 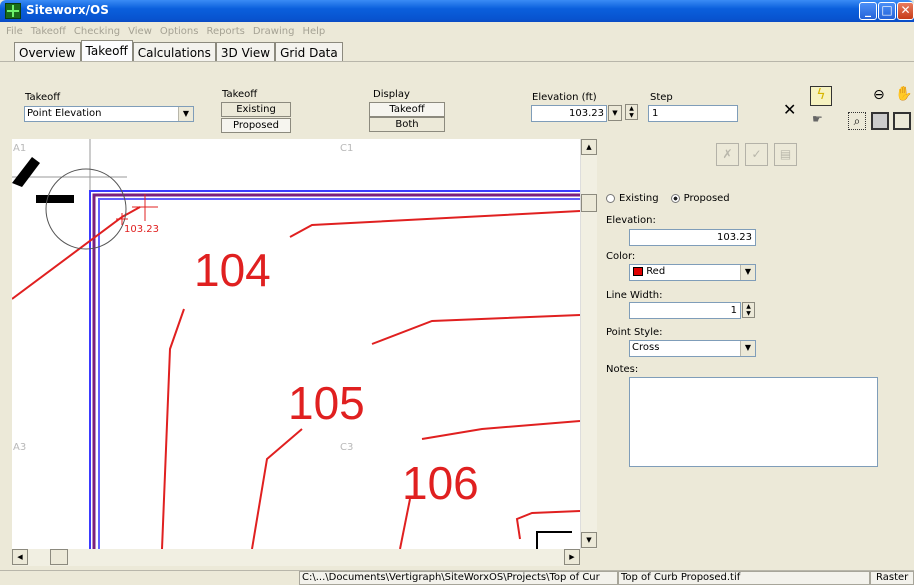 What do you see at coordinates (817, 119) in the screenshot?
I see `pointer-hand-icon: ☛` at bounding box center [817, 119].